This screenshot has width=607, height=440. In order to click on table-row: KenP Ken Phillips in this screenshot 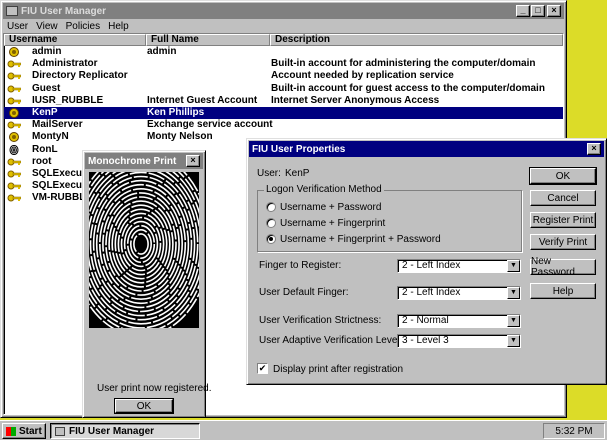, I will do `click(283, 113)`.